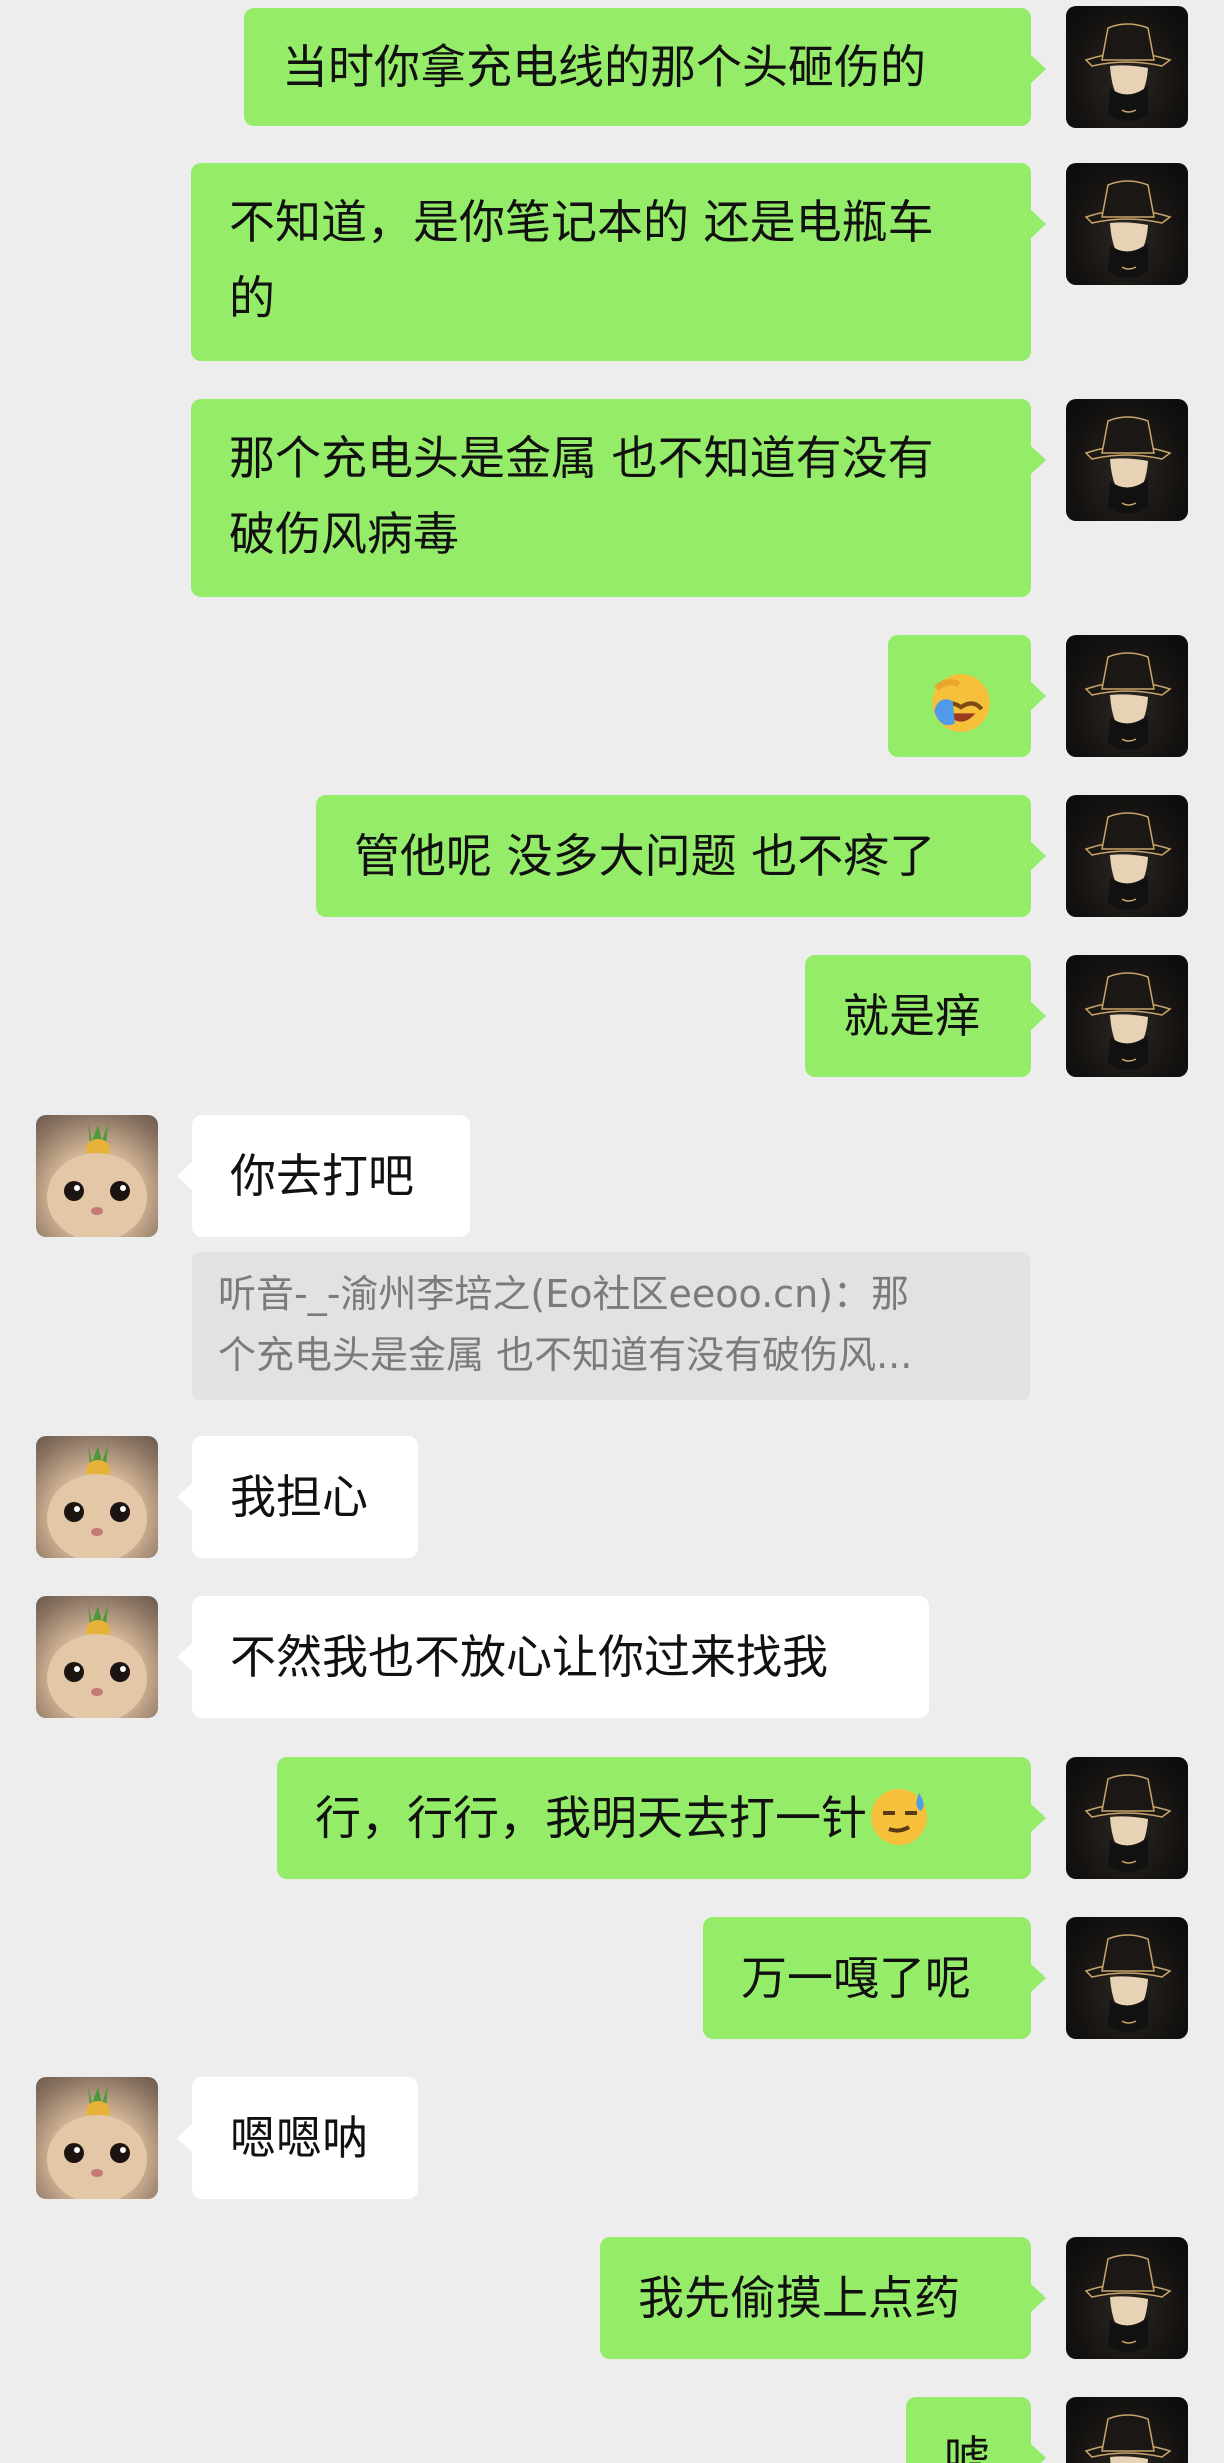  I want to click on message-text: 嗯嗯呐, so click(299, 2138).